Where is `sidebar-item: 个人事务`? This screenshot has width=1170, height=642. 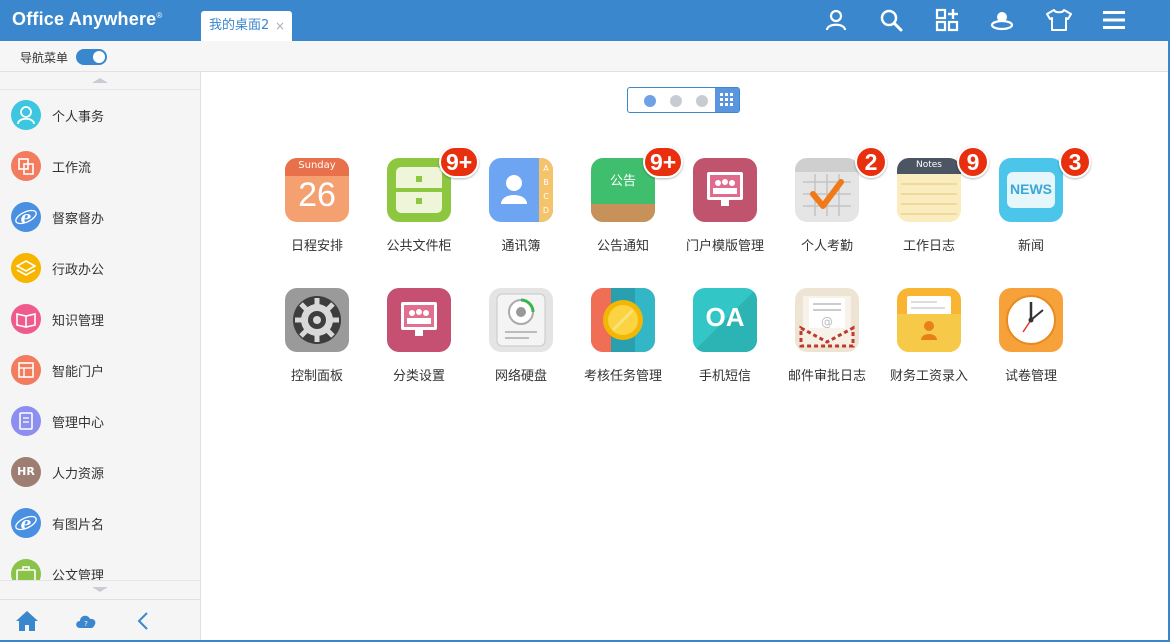
sidebar-item: 个人事务 is located at coordinates (100, 116).